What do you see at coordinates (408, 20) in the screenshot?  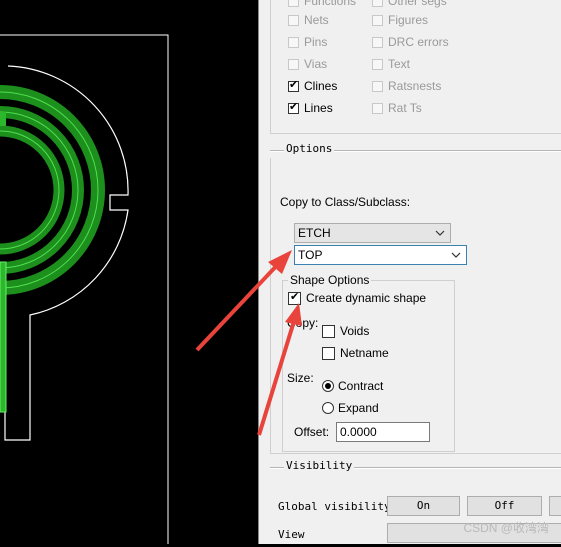 I see `filter-label: Figures` at bounding box center [408, 20].